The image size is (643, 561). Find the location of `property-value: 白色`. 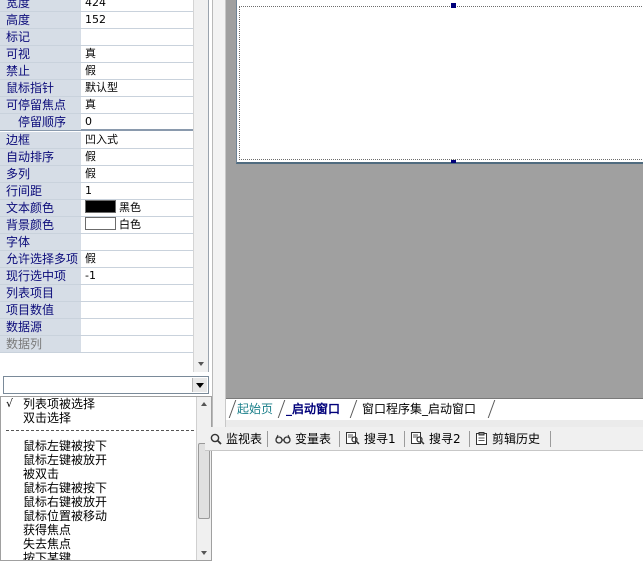

property-value: 白色 is located at coordinates (137, 225).